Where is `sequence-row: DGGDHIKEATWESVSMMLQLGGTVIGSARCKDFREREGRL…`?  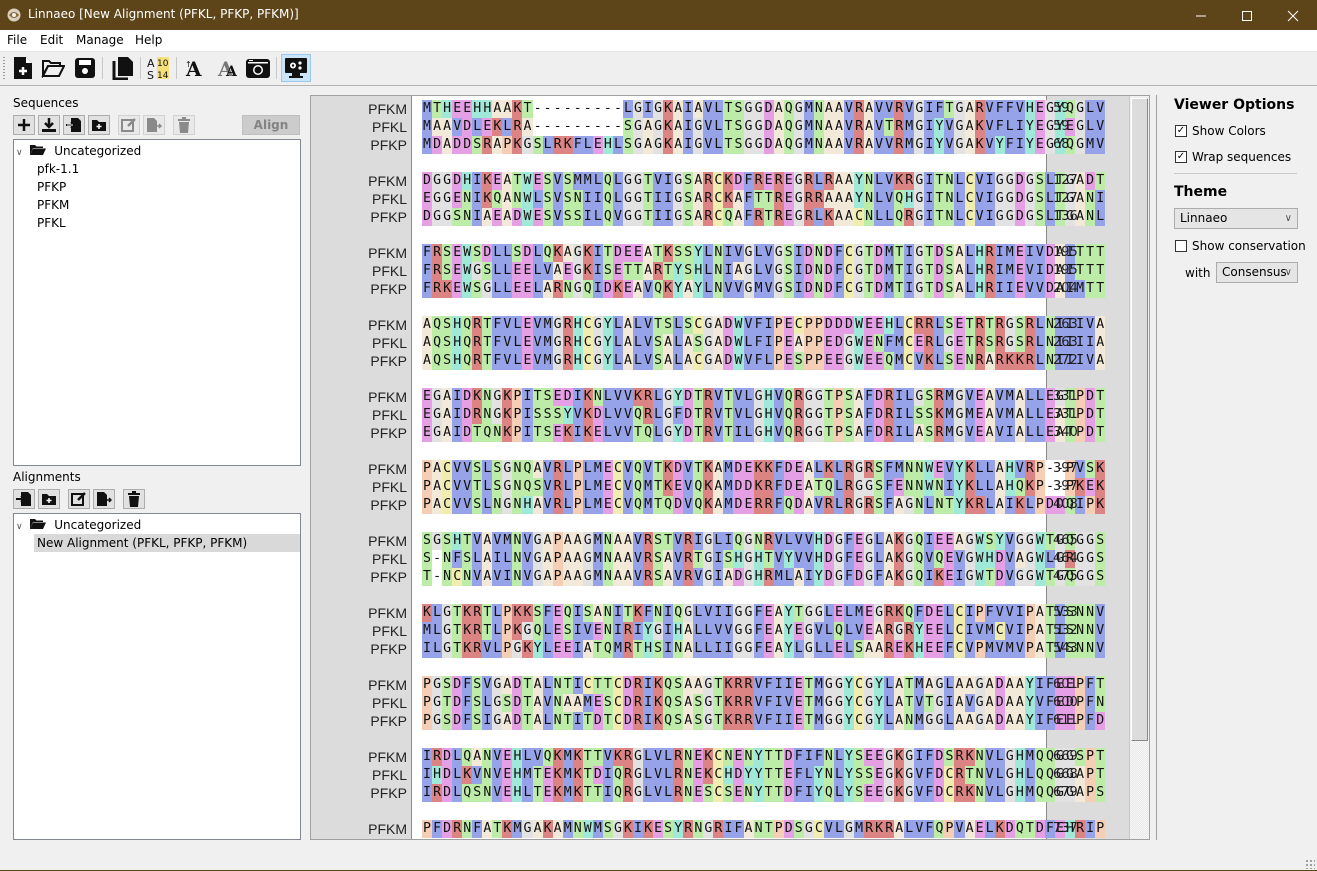
sequence-row: DGGDHIKEATWESVSMMLQLGGTVIGSARCKDFREREGRL… is located at coordinates (764, 181).